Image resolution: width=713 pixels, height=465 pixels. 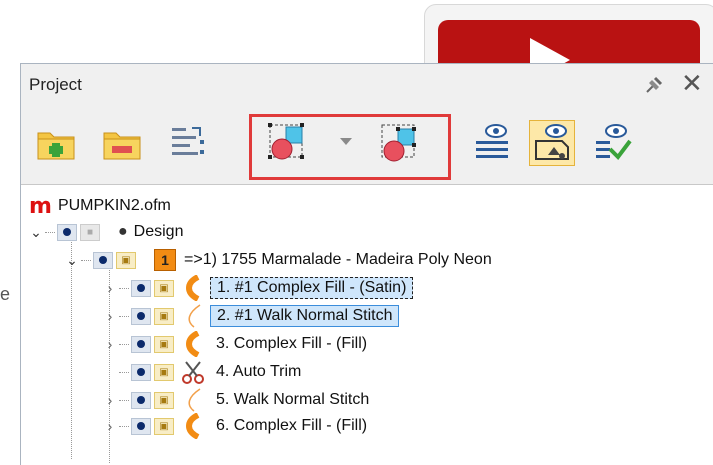 What do you see at coordinates (193, 372) in the screenshot?
I see `scissors-icon` at bounding box center [193, 372].